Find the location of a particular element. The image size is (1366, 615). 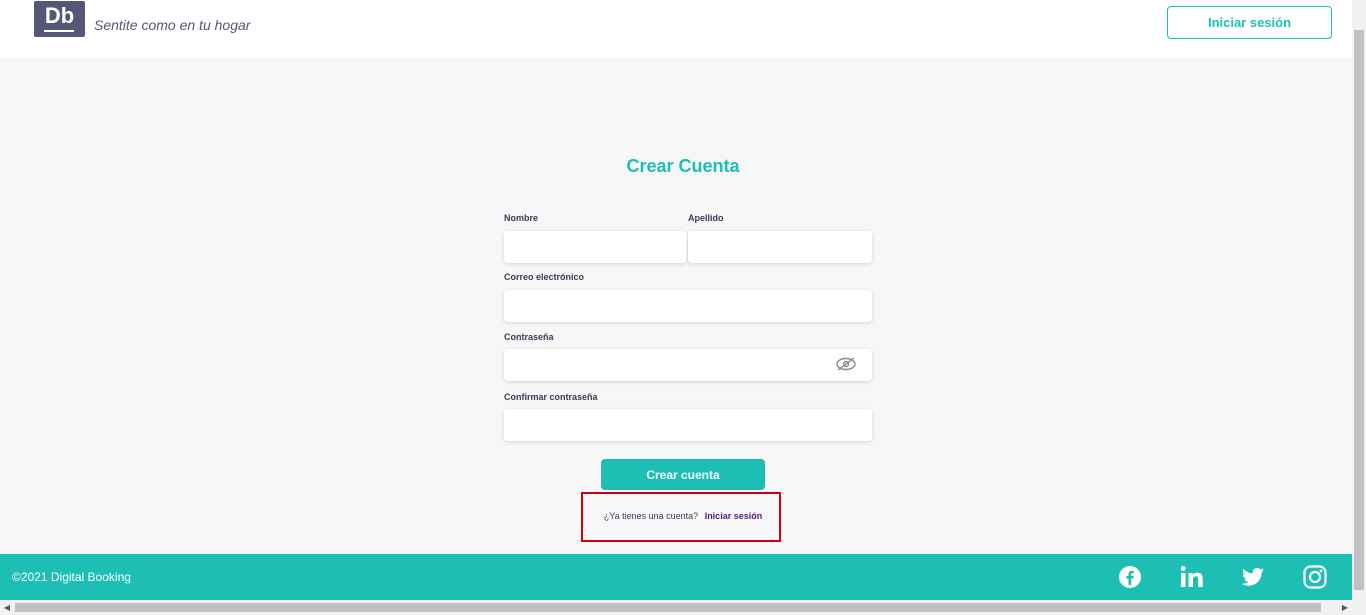

has-account-text: ¿Ya tienes una cuenta? is located at coordinates (651, 516).